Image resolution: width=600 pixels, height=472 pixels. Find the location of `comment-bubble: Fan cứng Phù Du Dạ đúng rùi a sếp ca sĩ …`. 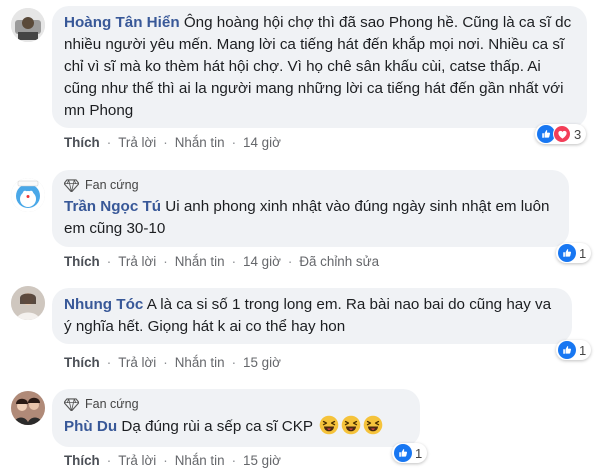

comment-bubble: Fan cứng Phù Du Dạ đúng rùi a sếp ca sĩ … is located at coordinates (236, 418).